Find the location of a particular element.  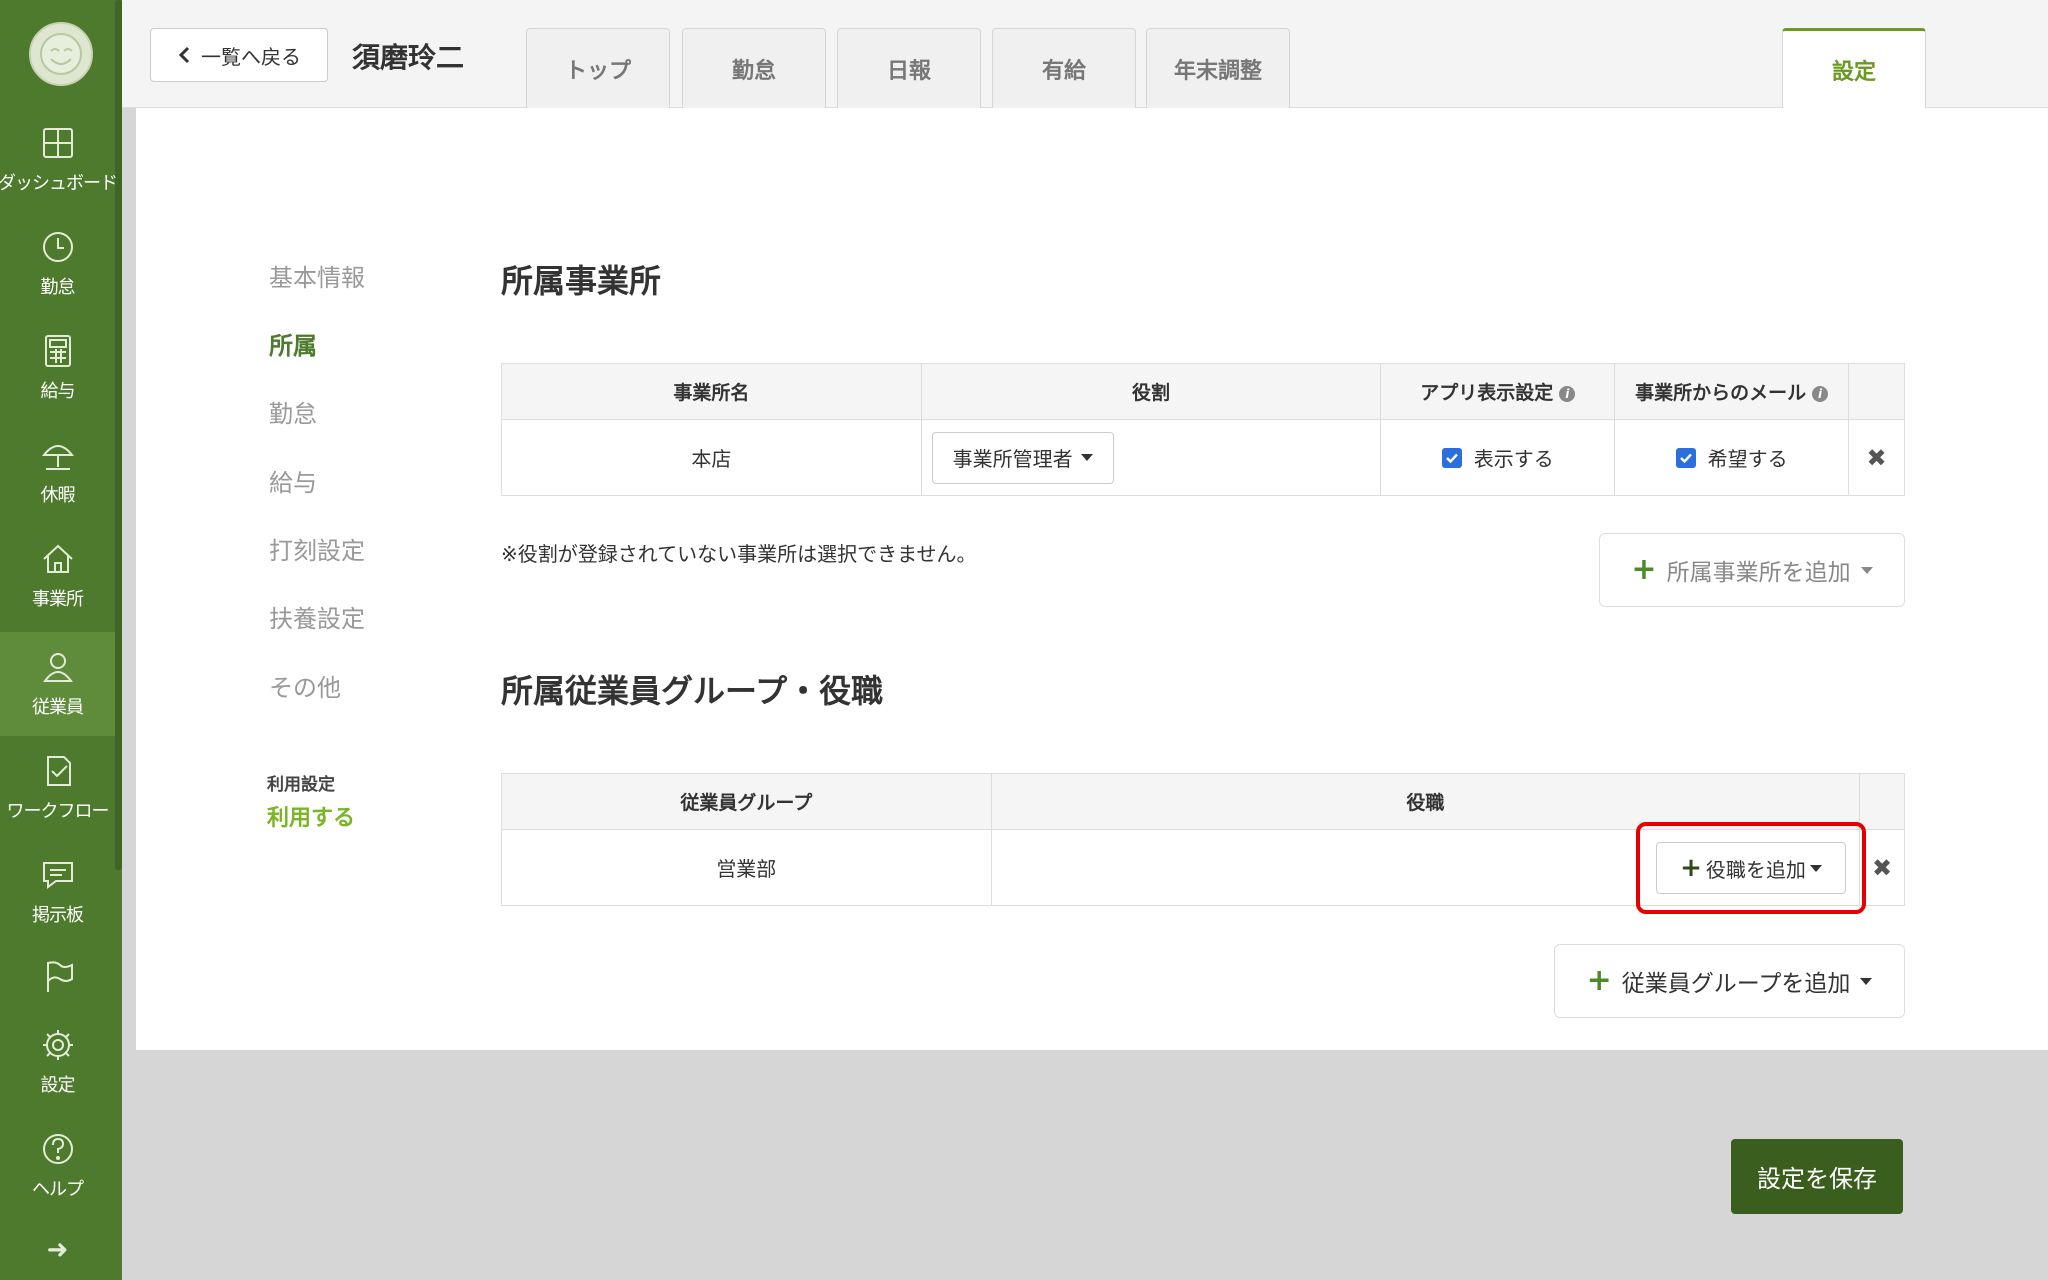

back-button-label: 一覧へ戻る is located at coordinates (251, 56).